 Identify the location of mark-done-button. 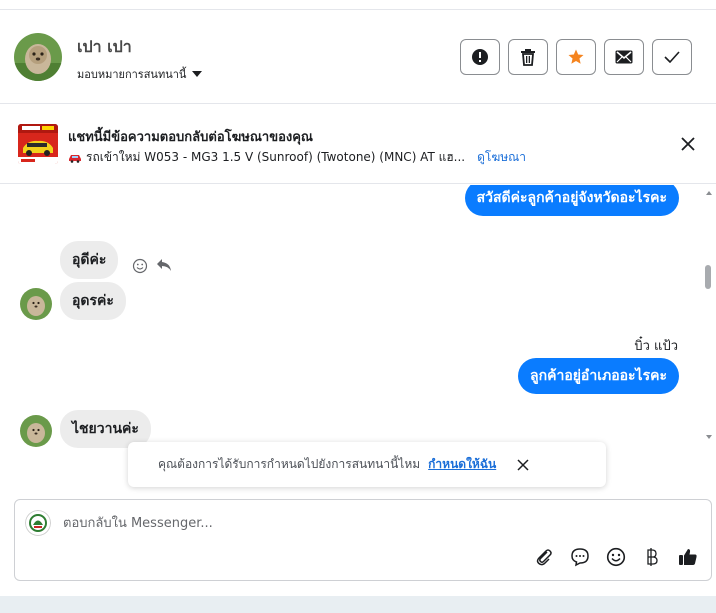
(672, 57).